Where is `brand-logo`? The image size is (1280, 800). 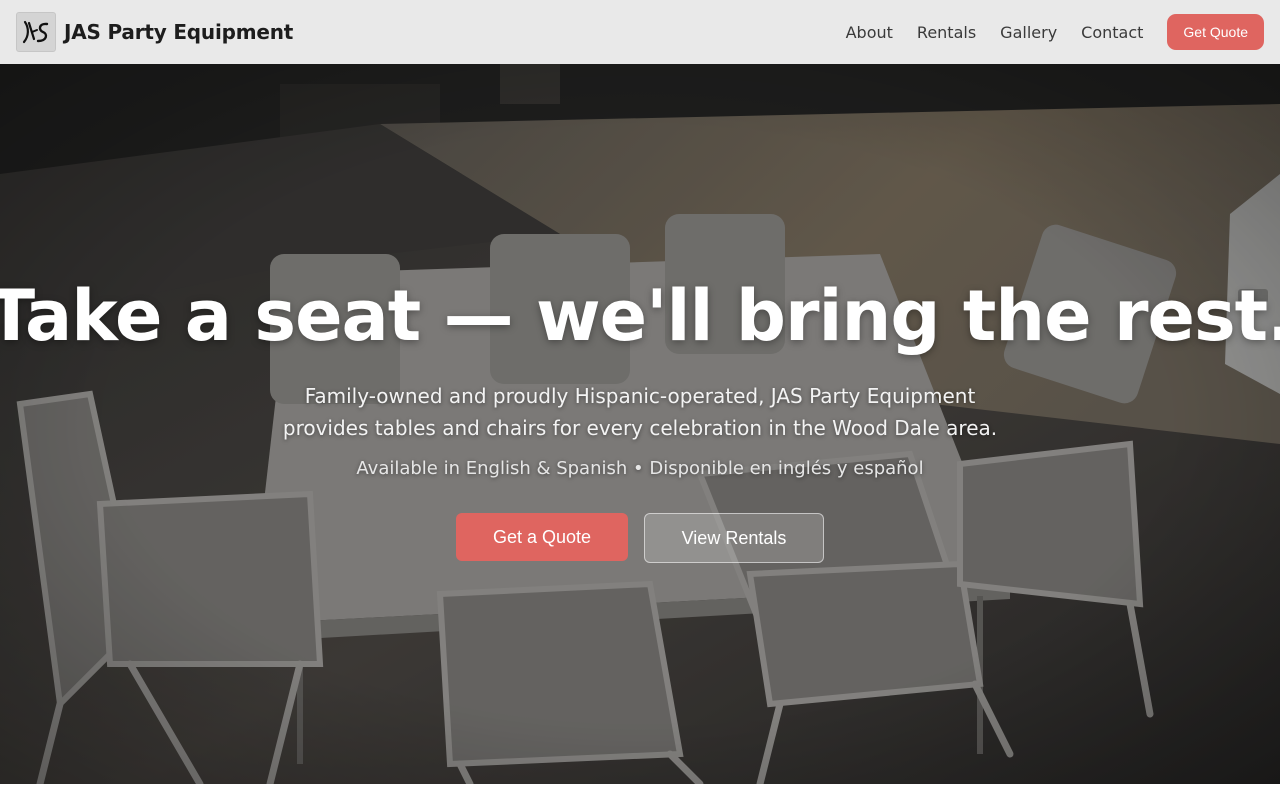
brand-logo is located at coordinates (36, 32).